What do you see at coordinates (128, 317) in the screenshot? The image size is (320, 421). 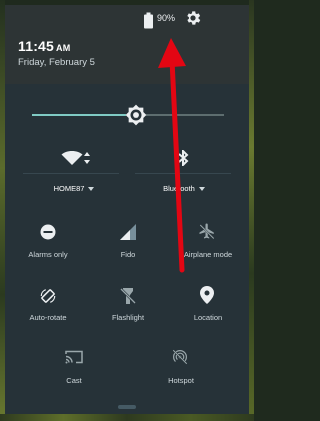 I see `flashlight-label: Flashlight` at bounding box center [128, 317].